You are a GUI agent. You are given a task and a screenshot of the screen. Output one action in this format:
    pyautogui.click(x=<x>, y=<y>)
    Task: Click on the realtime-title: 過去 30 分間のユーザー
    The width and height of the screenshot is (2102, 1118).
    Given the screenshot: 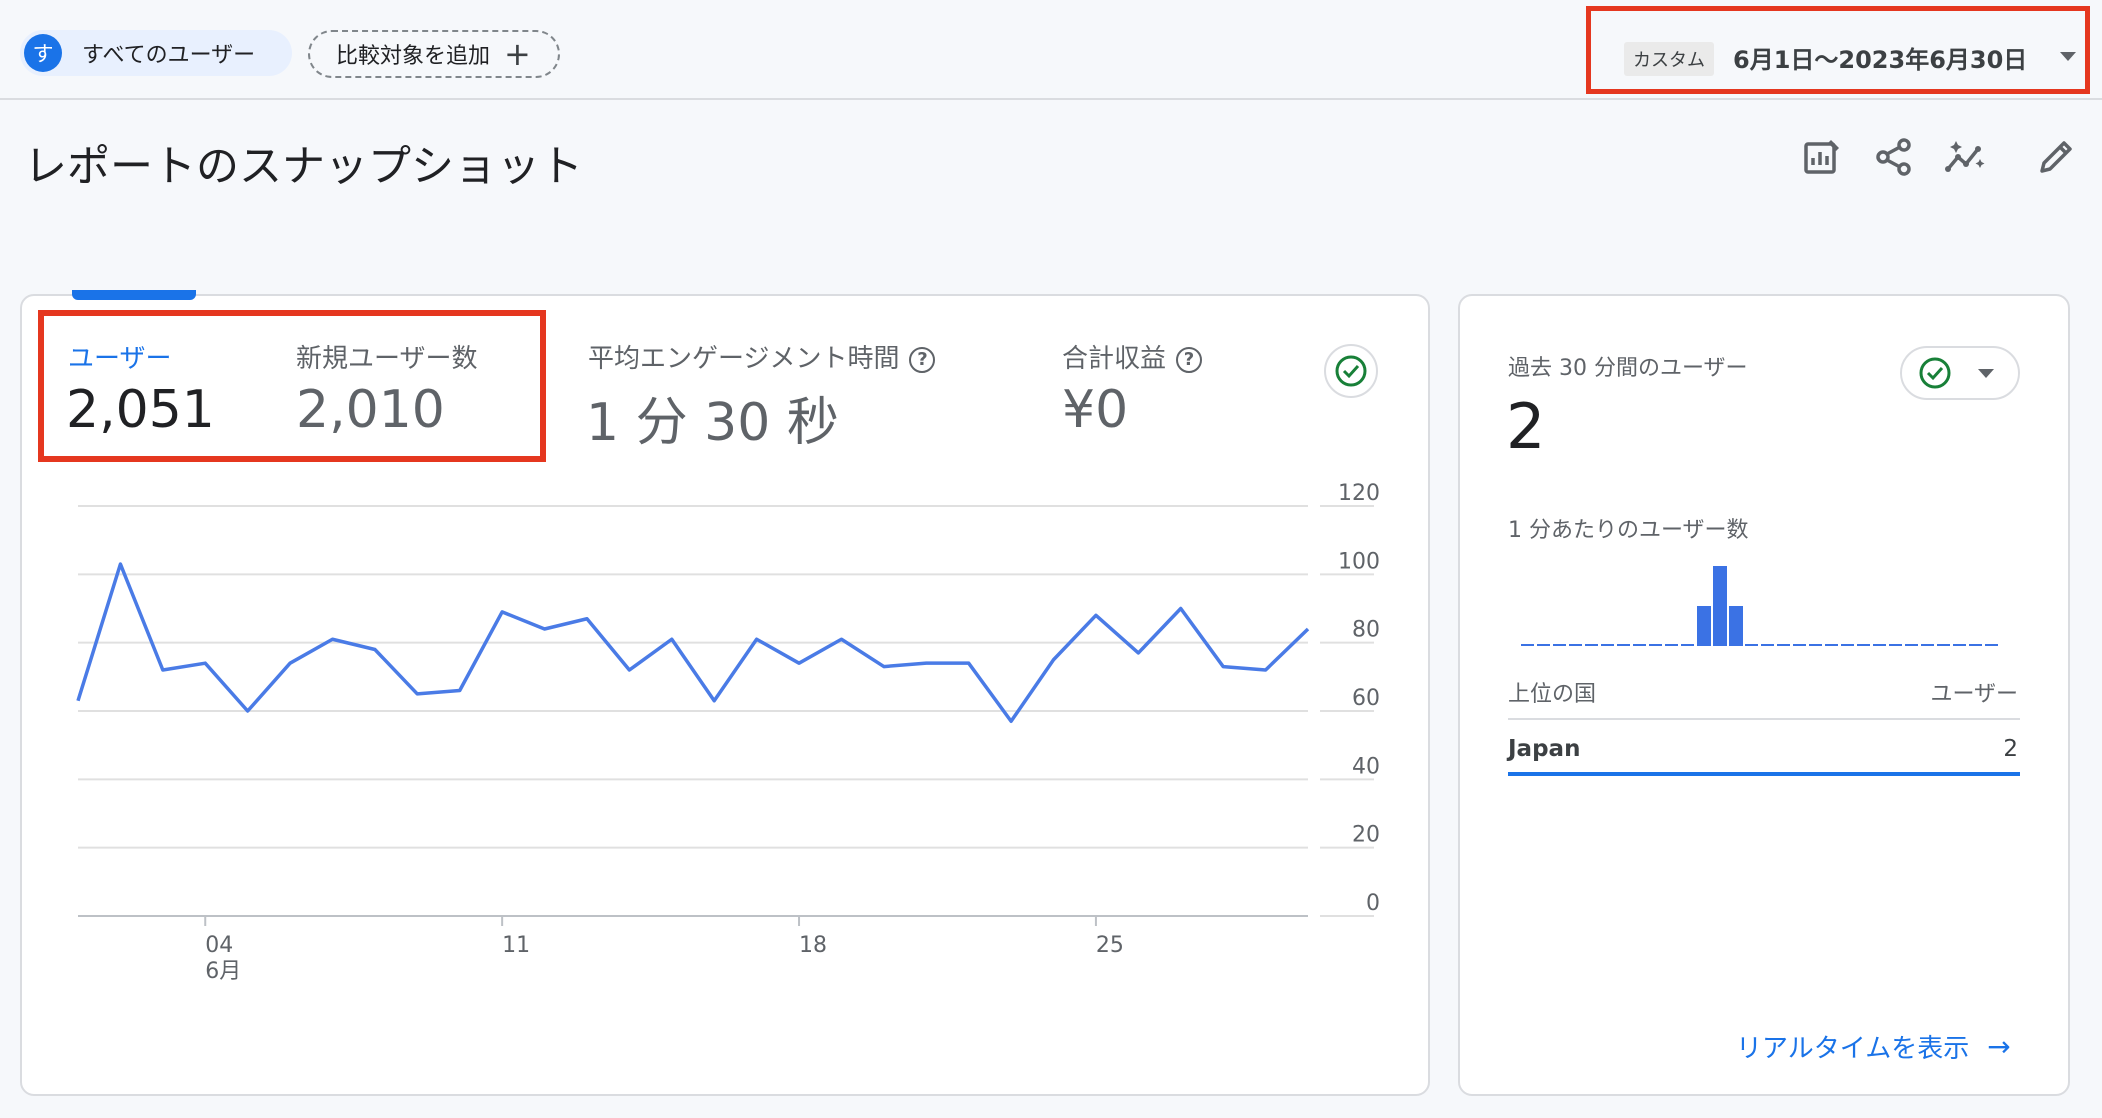 What is the action you would take?
    pyautogui.click(x=1628, y=368)
    